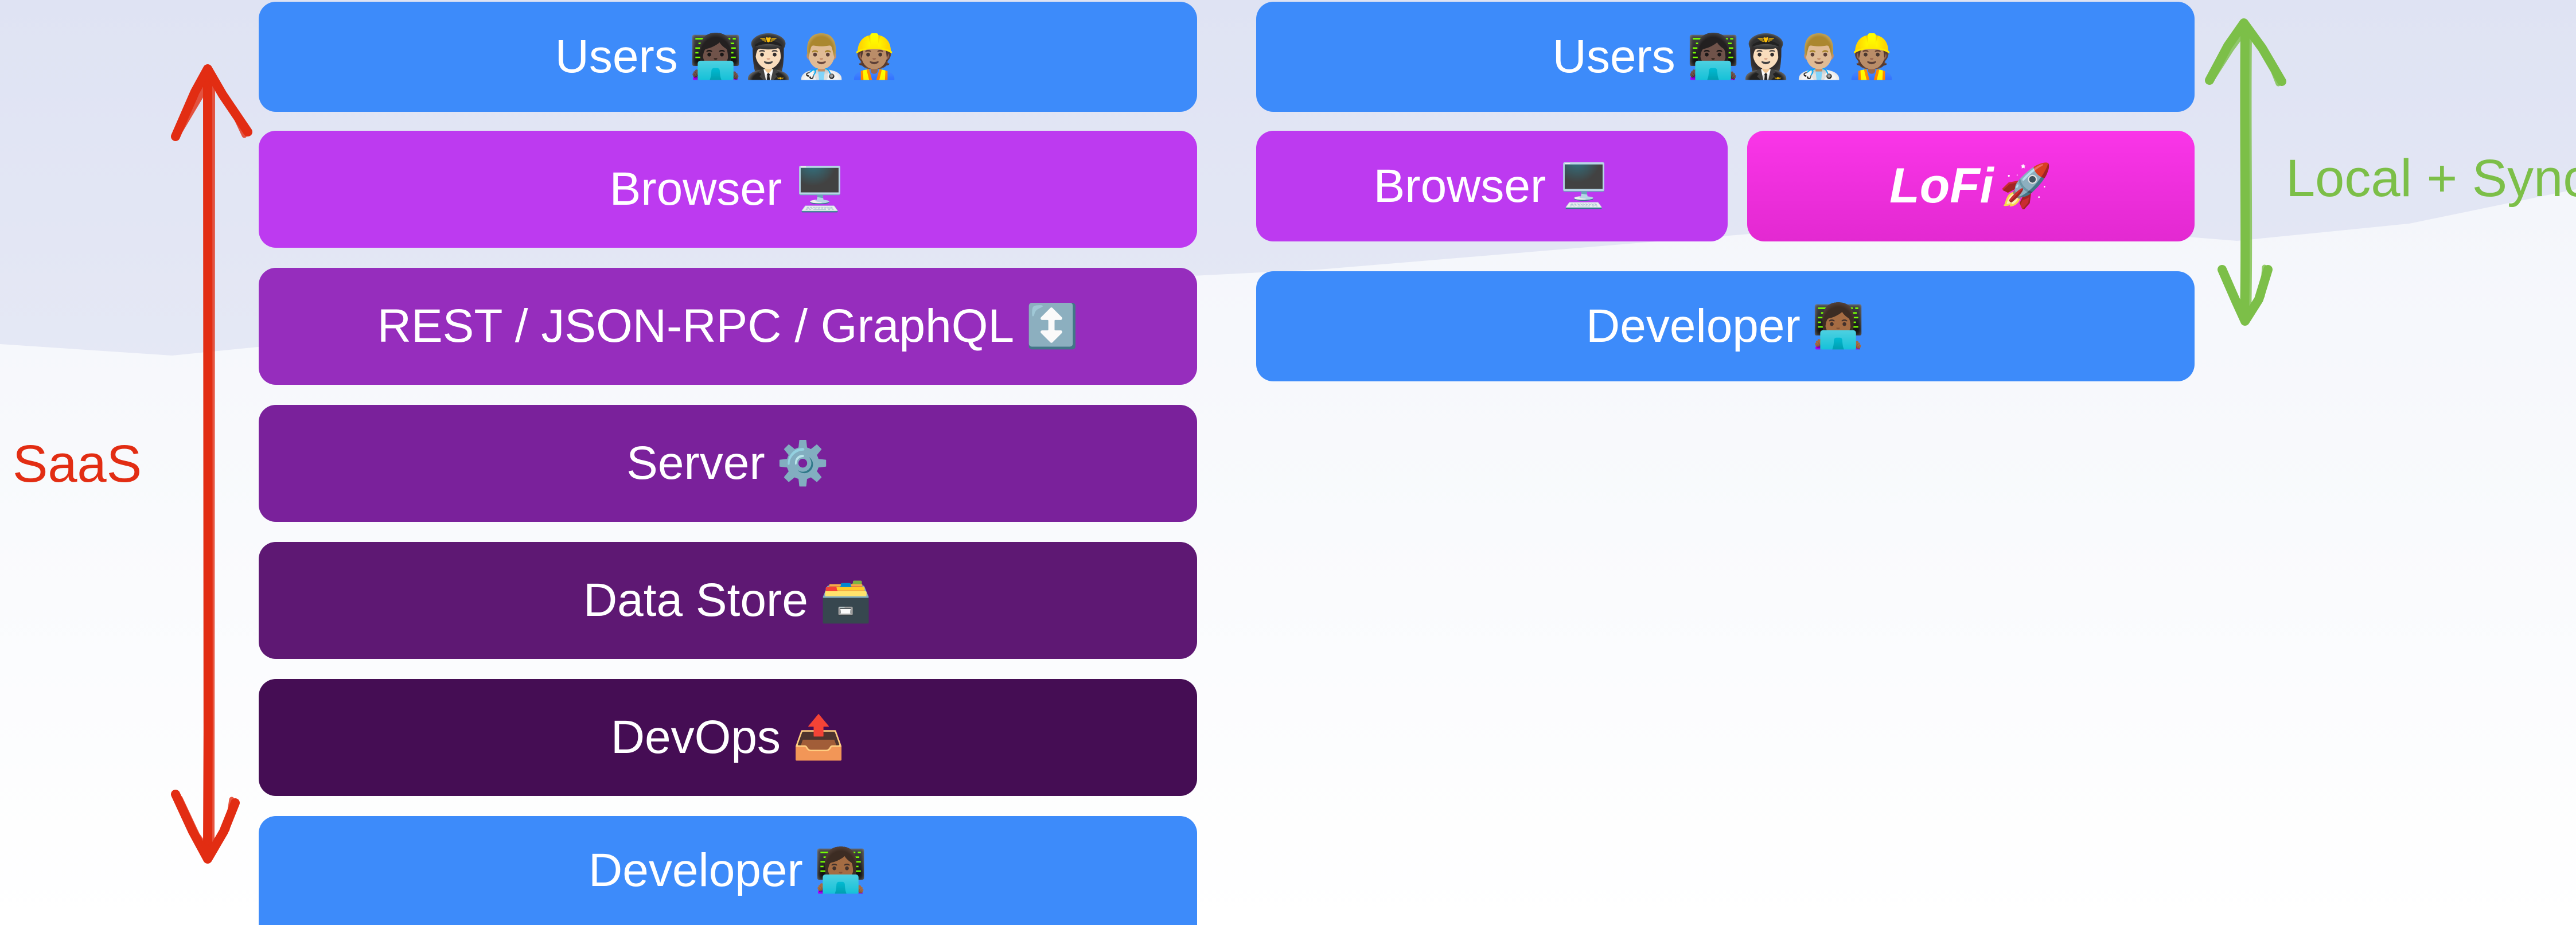 This screenshot has height=925, width=2576. I want to click on saas-label: SaaS, so click(77, 464).